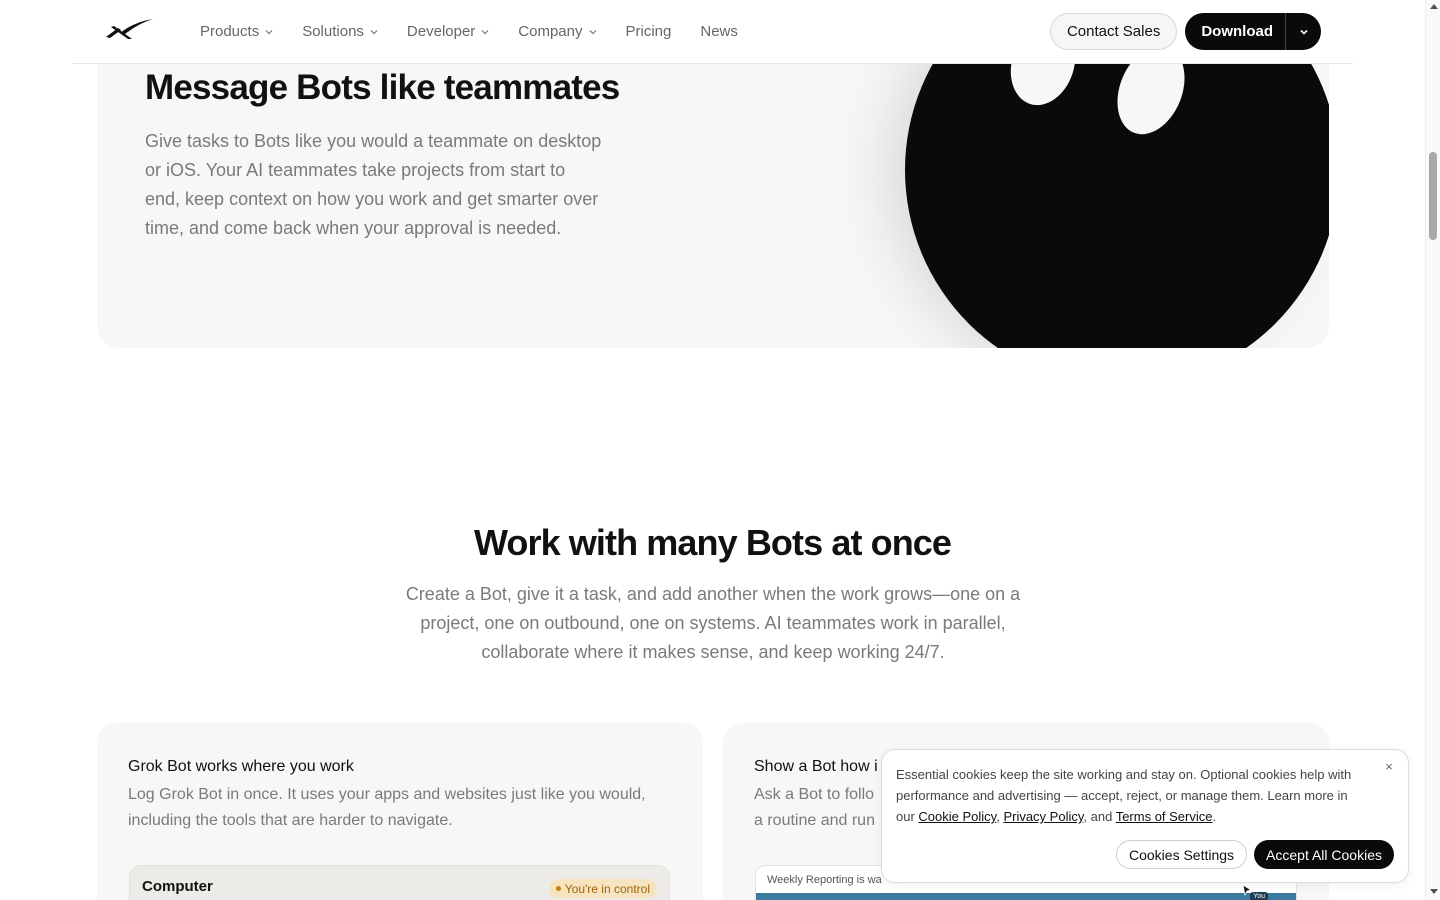 The width and height of the screenshot is (1440, 900). I want to click on accept-all-cookies-button: Accept All Cookies, so click(1324, 854).